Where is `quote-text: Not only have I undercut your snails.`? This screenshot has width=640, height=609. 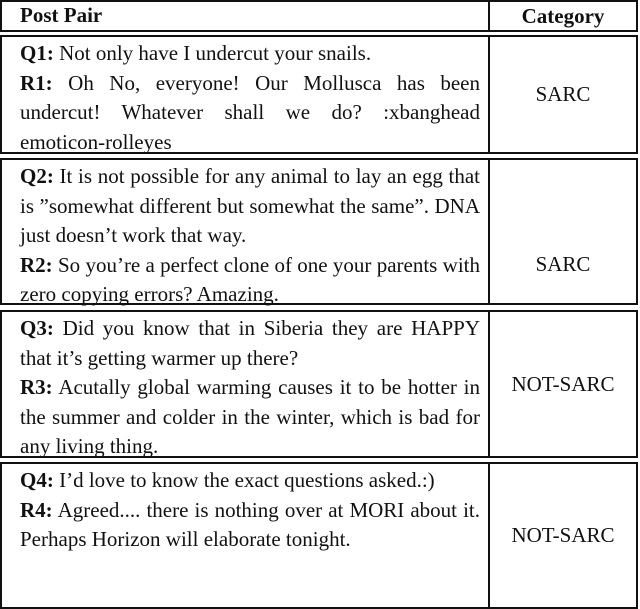 quote-text: Not only have I undercut your snails. is located at coordinates (215, 53).